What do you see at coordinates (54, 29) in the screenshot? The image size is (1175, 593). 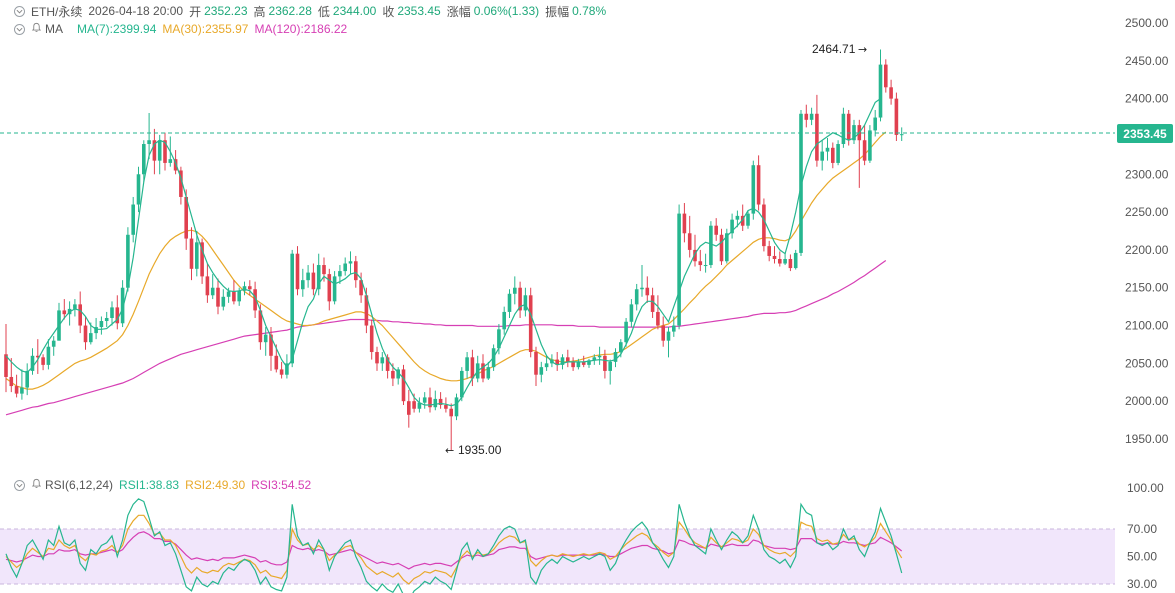 I see `ma-indicator-label: MA` at bounding box center [54, 29].